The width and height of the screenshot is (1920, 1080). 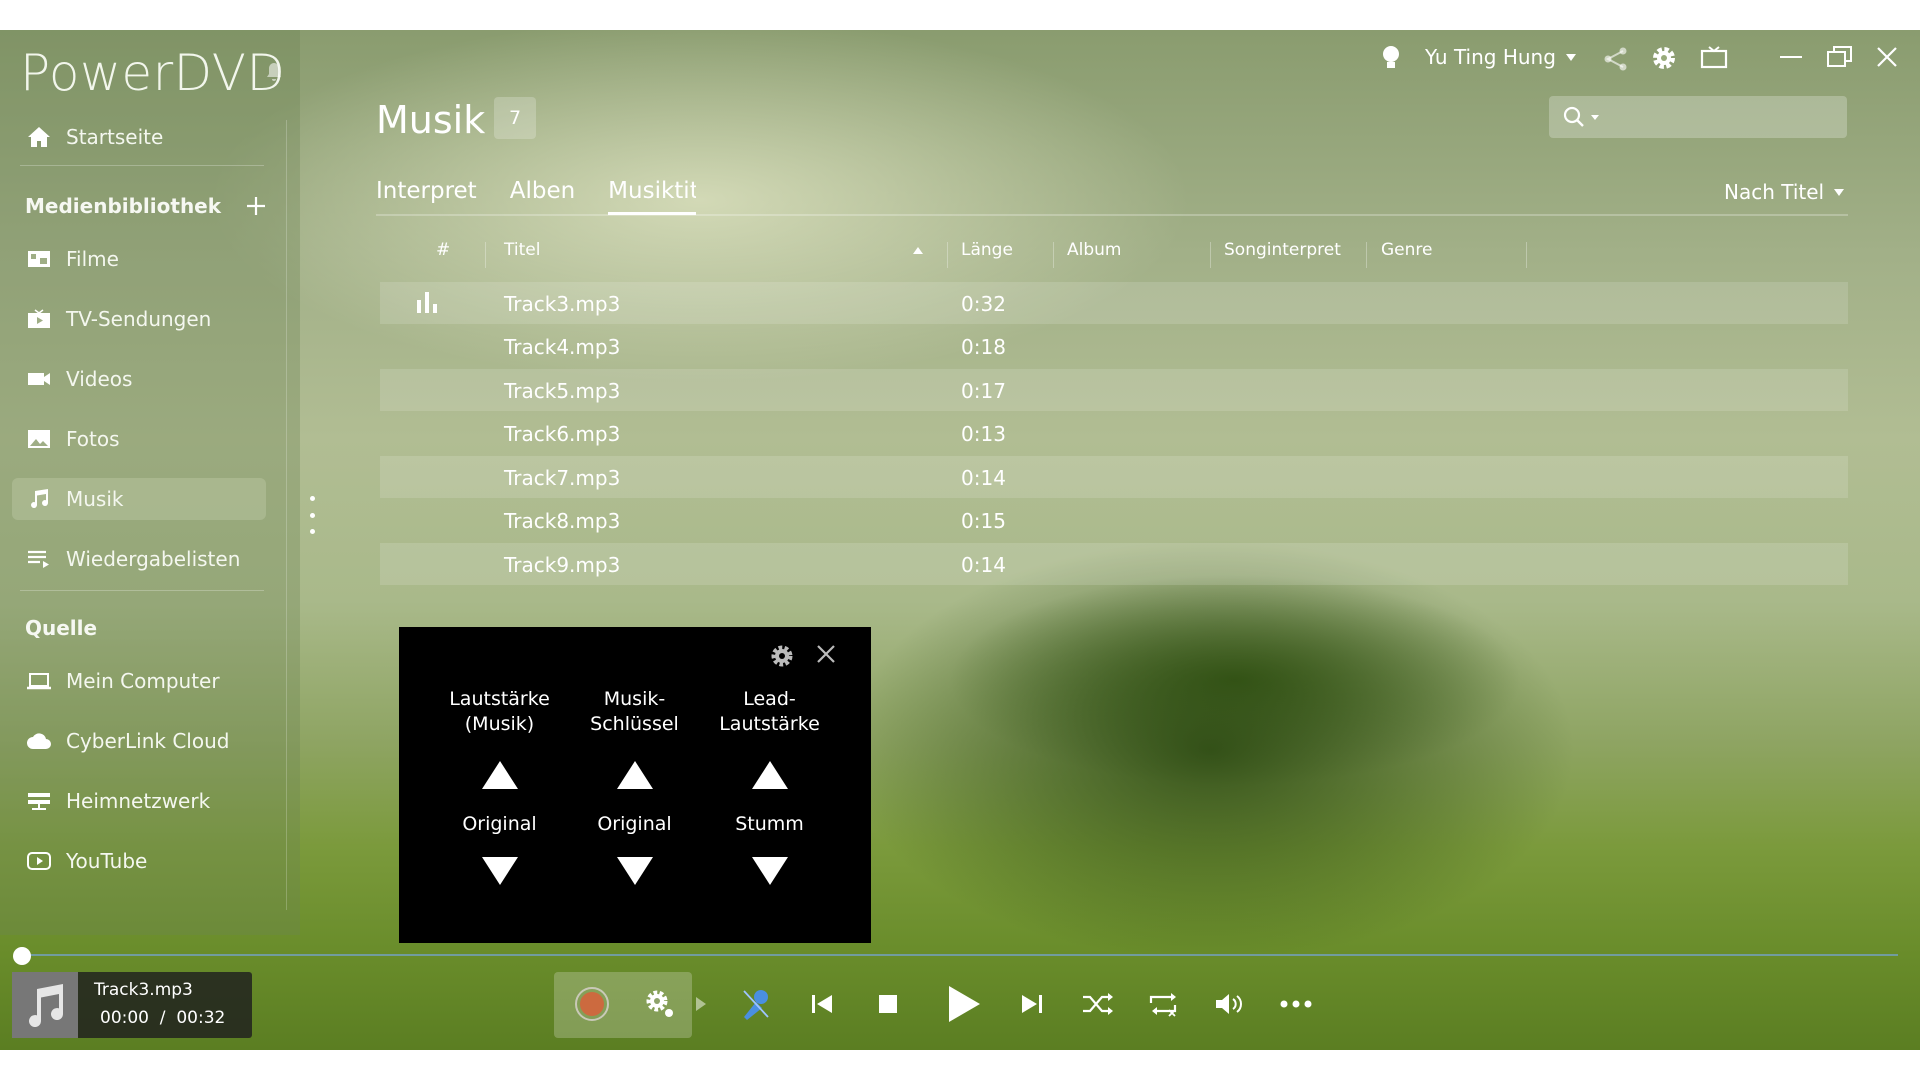 I want to click on sidebar-splitter, so click(x=286, y=515).